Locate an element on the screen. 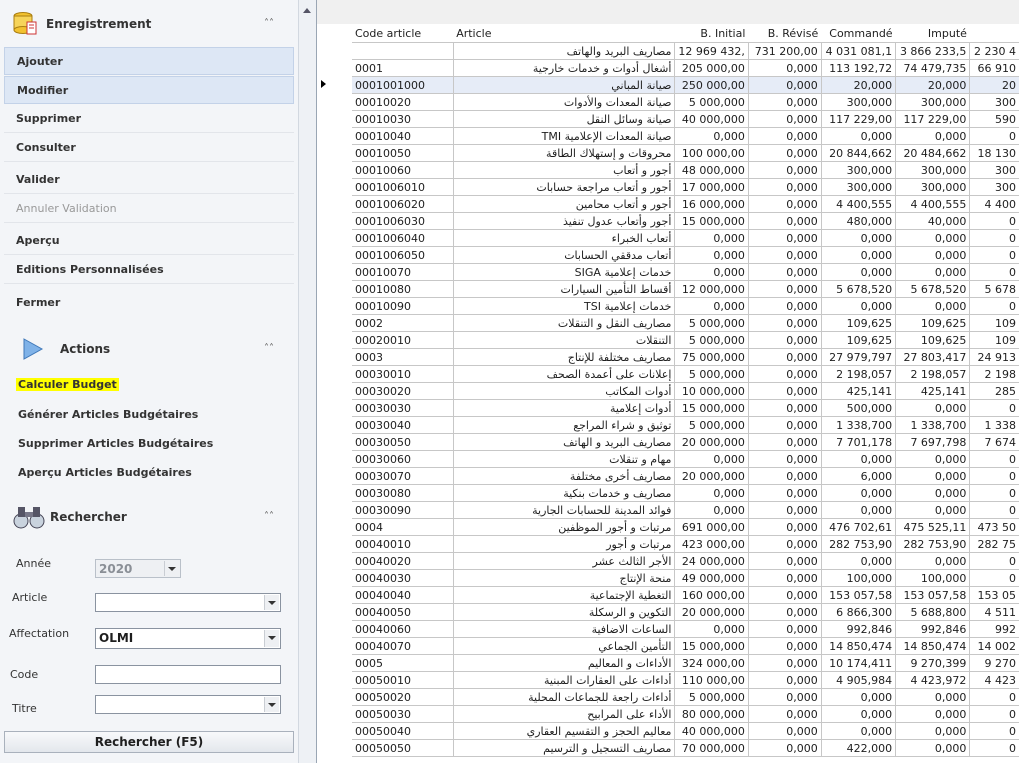 The height and width of the screenshot is (763, 1019). table-cell: 0003 is located at coordinates (403, 357).